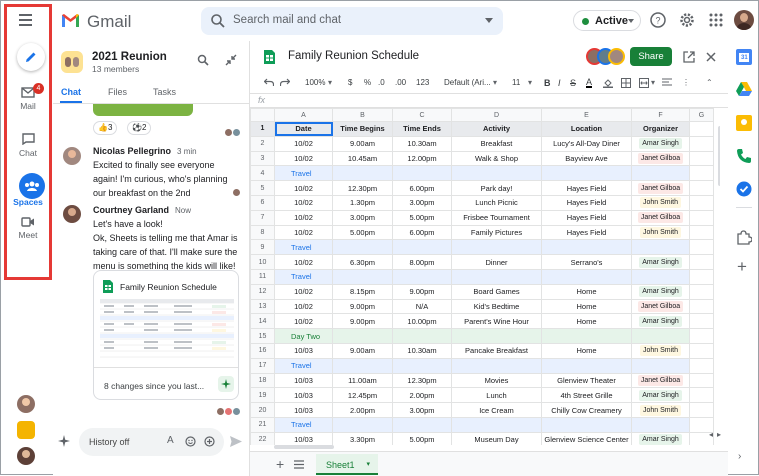 This screenshot has width=759, height=476. Describe the element at coordinates (262, 306) in the screenshot. I see `row-header: 13` at that location.